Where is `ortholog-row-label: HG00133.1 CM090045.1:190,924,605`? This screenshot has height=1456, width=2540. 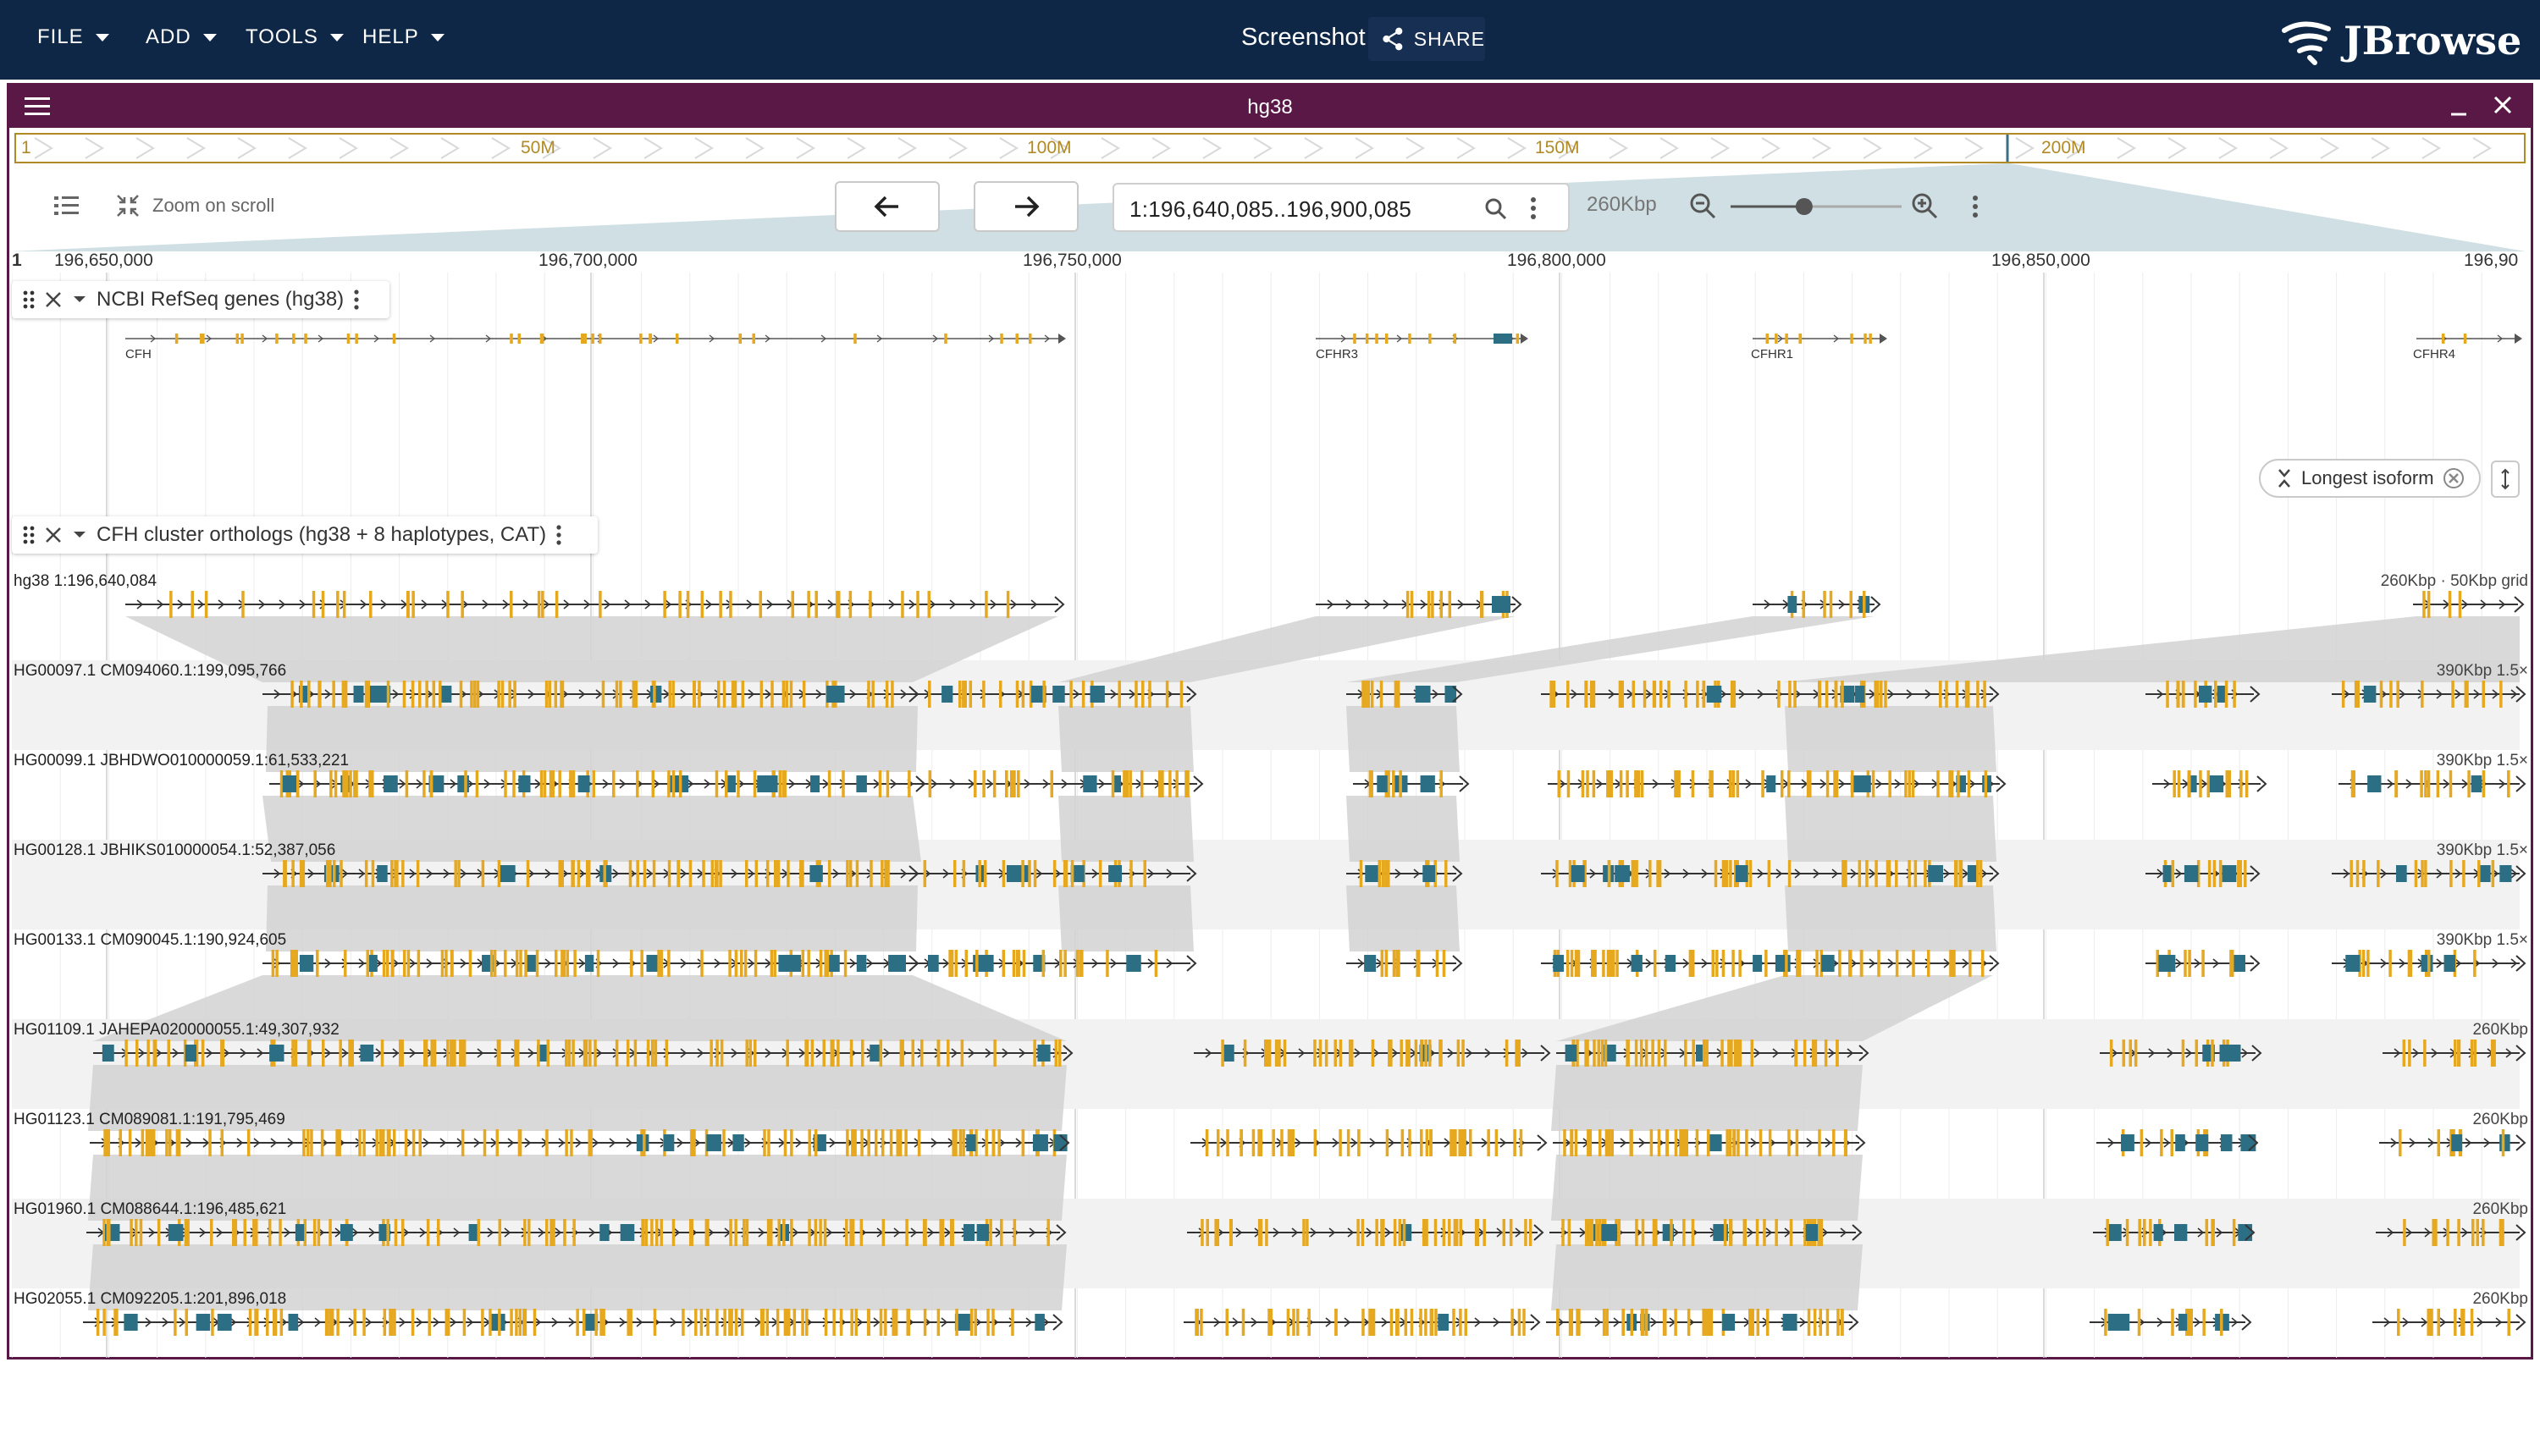 ortholog-row-label: HG00133.1 CM090045.1:190,924,605 is located at coordinates (150, 940).